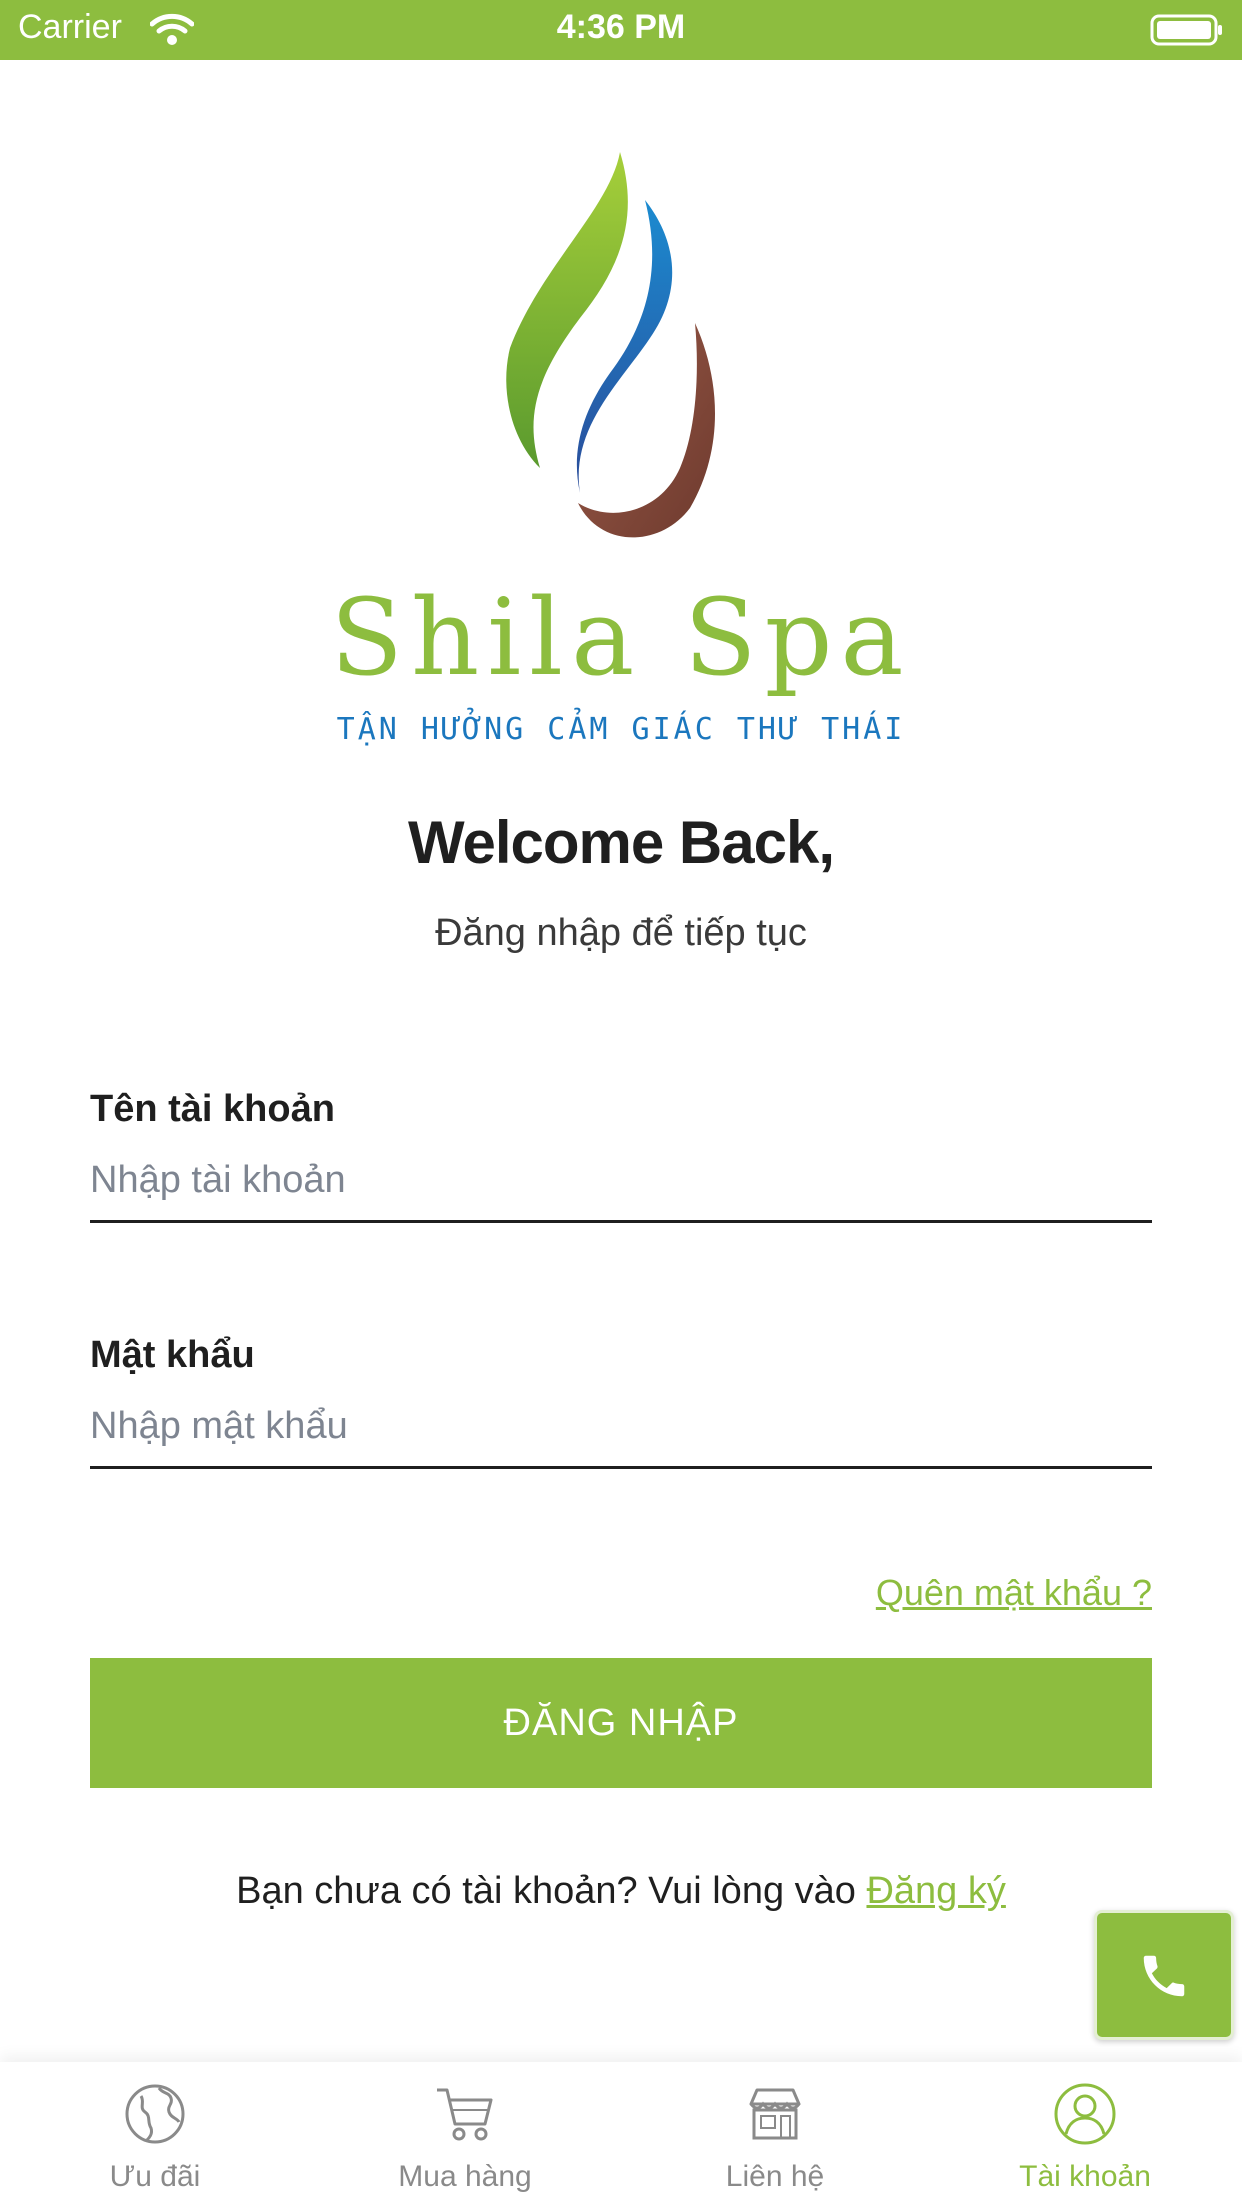  What do you see at coordinates (172, 1355) in the screenshot?
I see `password-label: Mật khẩu` at bounding box center [172, 1355].